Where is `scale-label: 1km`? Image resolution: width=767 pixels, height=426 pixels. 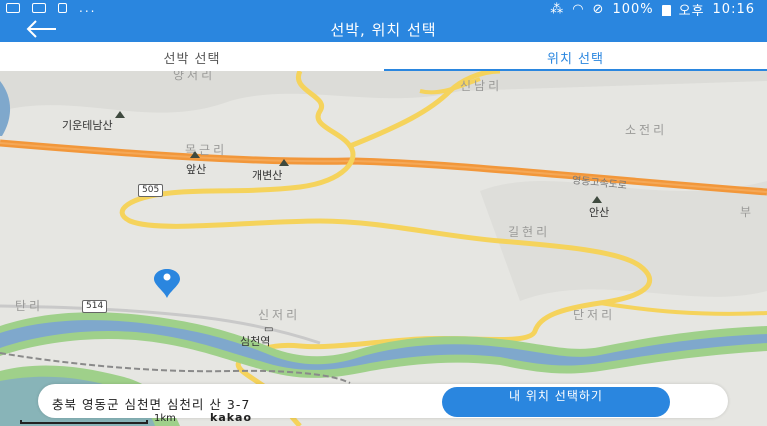
scale-label: 1km is located at coordinates (165, 418).